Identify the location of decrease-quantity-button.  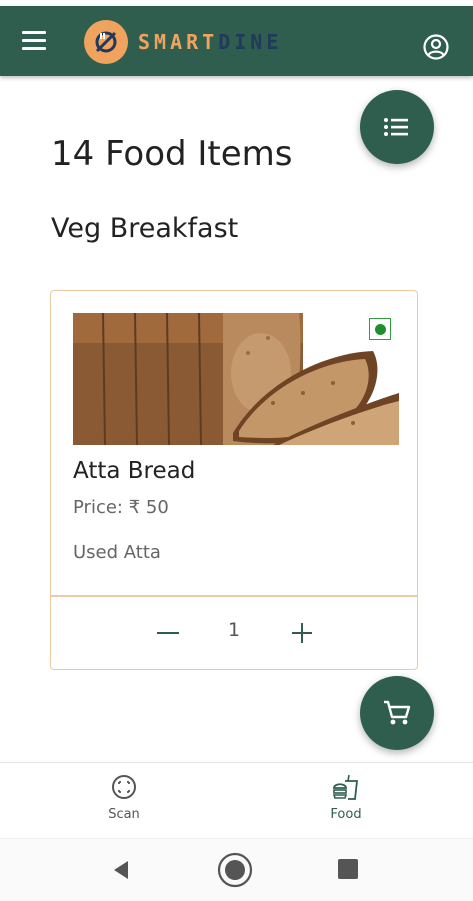
(169, 632).